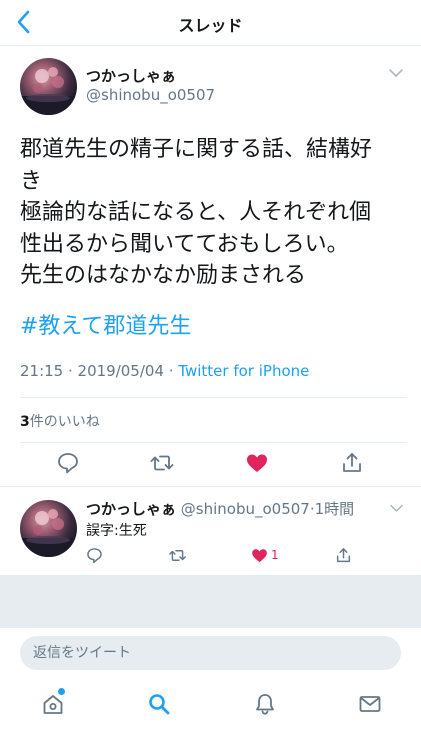 This screenshot has height=729, width=421. I want to click on author-handle: @shinobu_o0507, so click(150, 95).